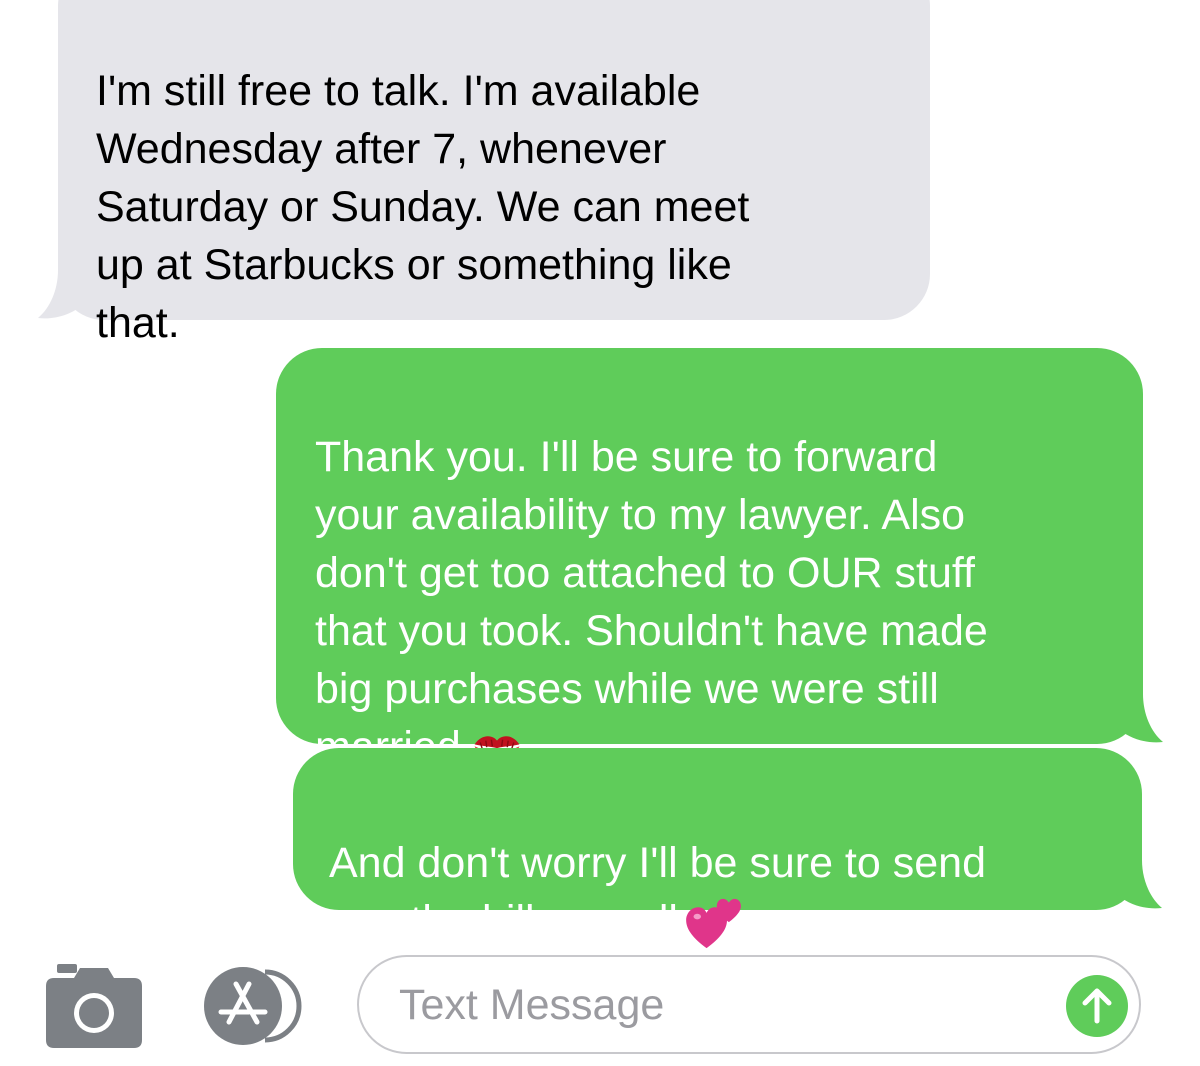  I want to click on send-button, so click(1097, 1006).